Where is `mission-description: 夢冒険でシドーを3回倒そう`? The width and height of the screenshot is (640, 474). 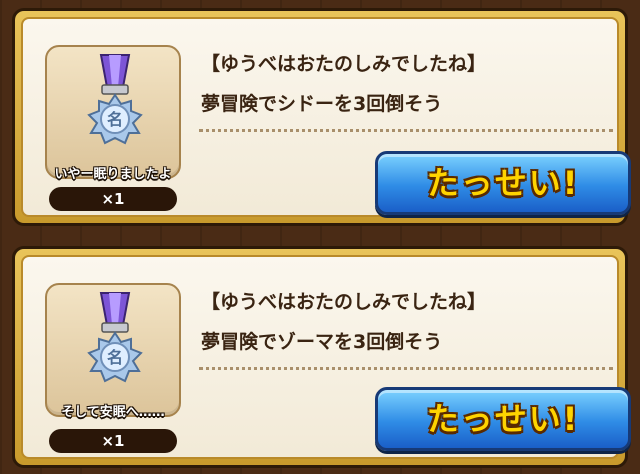
mission-description: 夢冒険でシドーを3回倒そう is located at coordinates (322, 104).